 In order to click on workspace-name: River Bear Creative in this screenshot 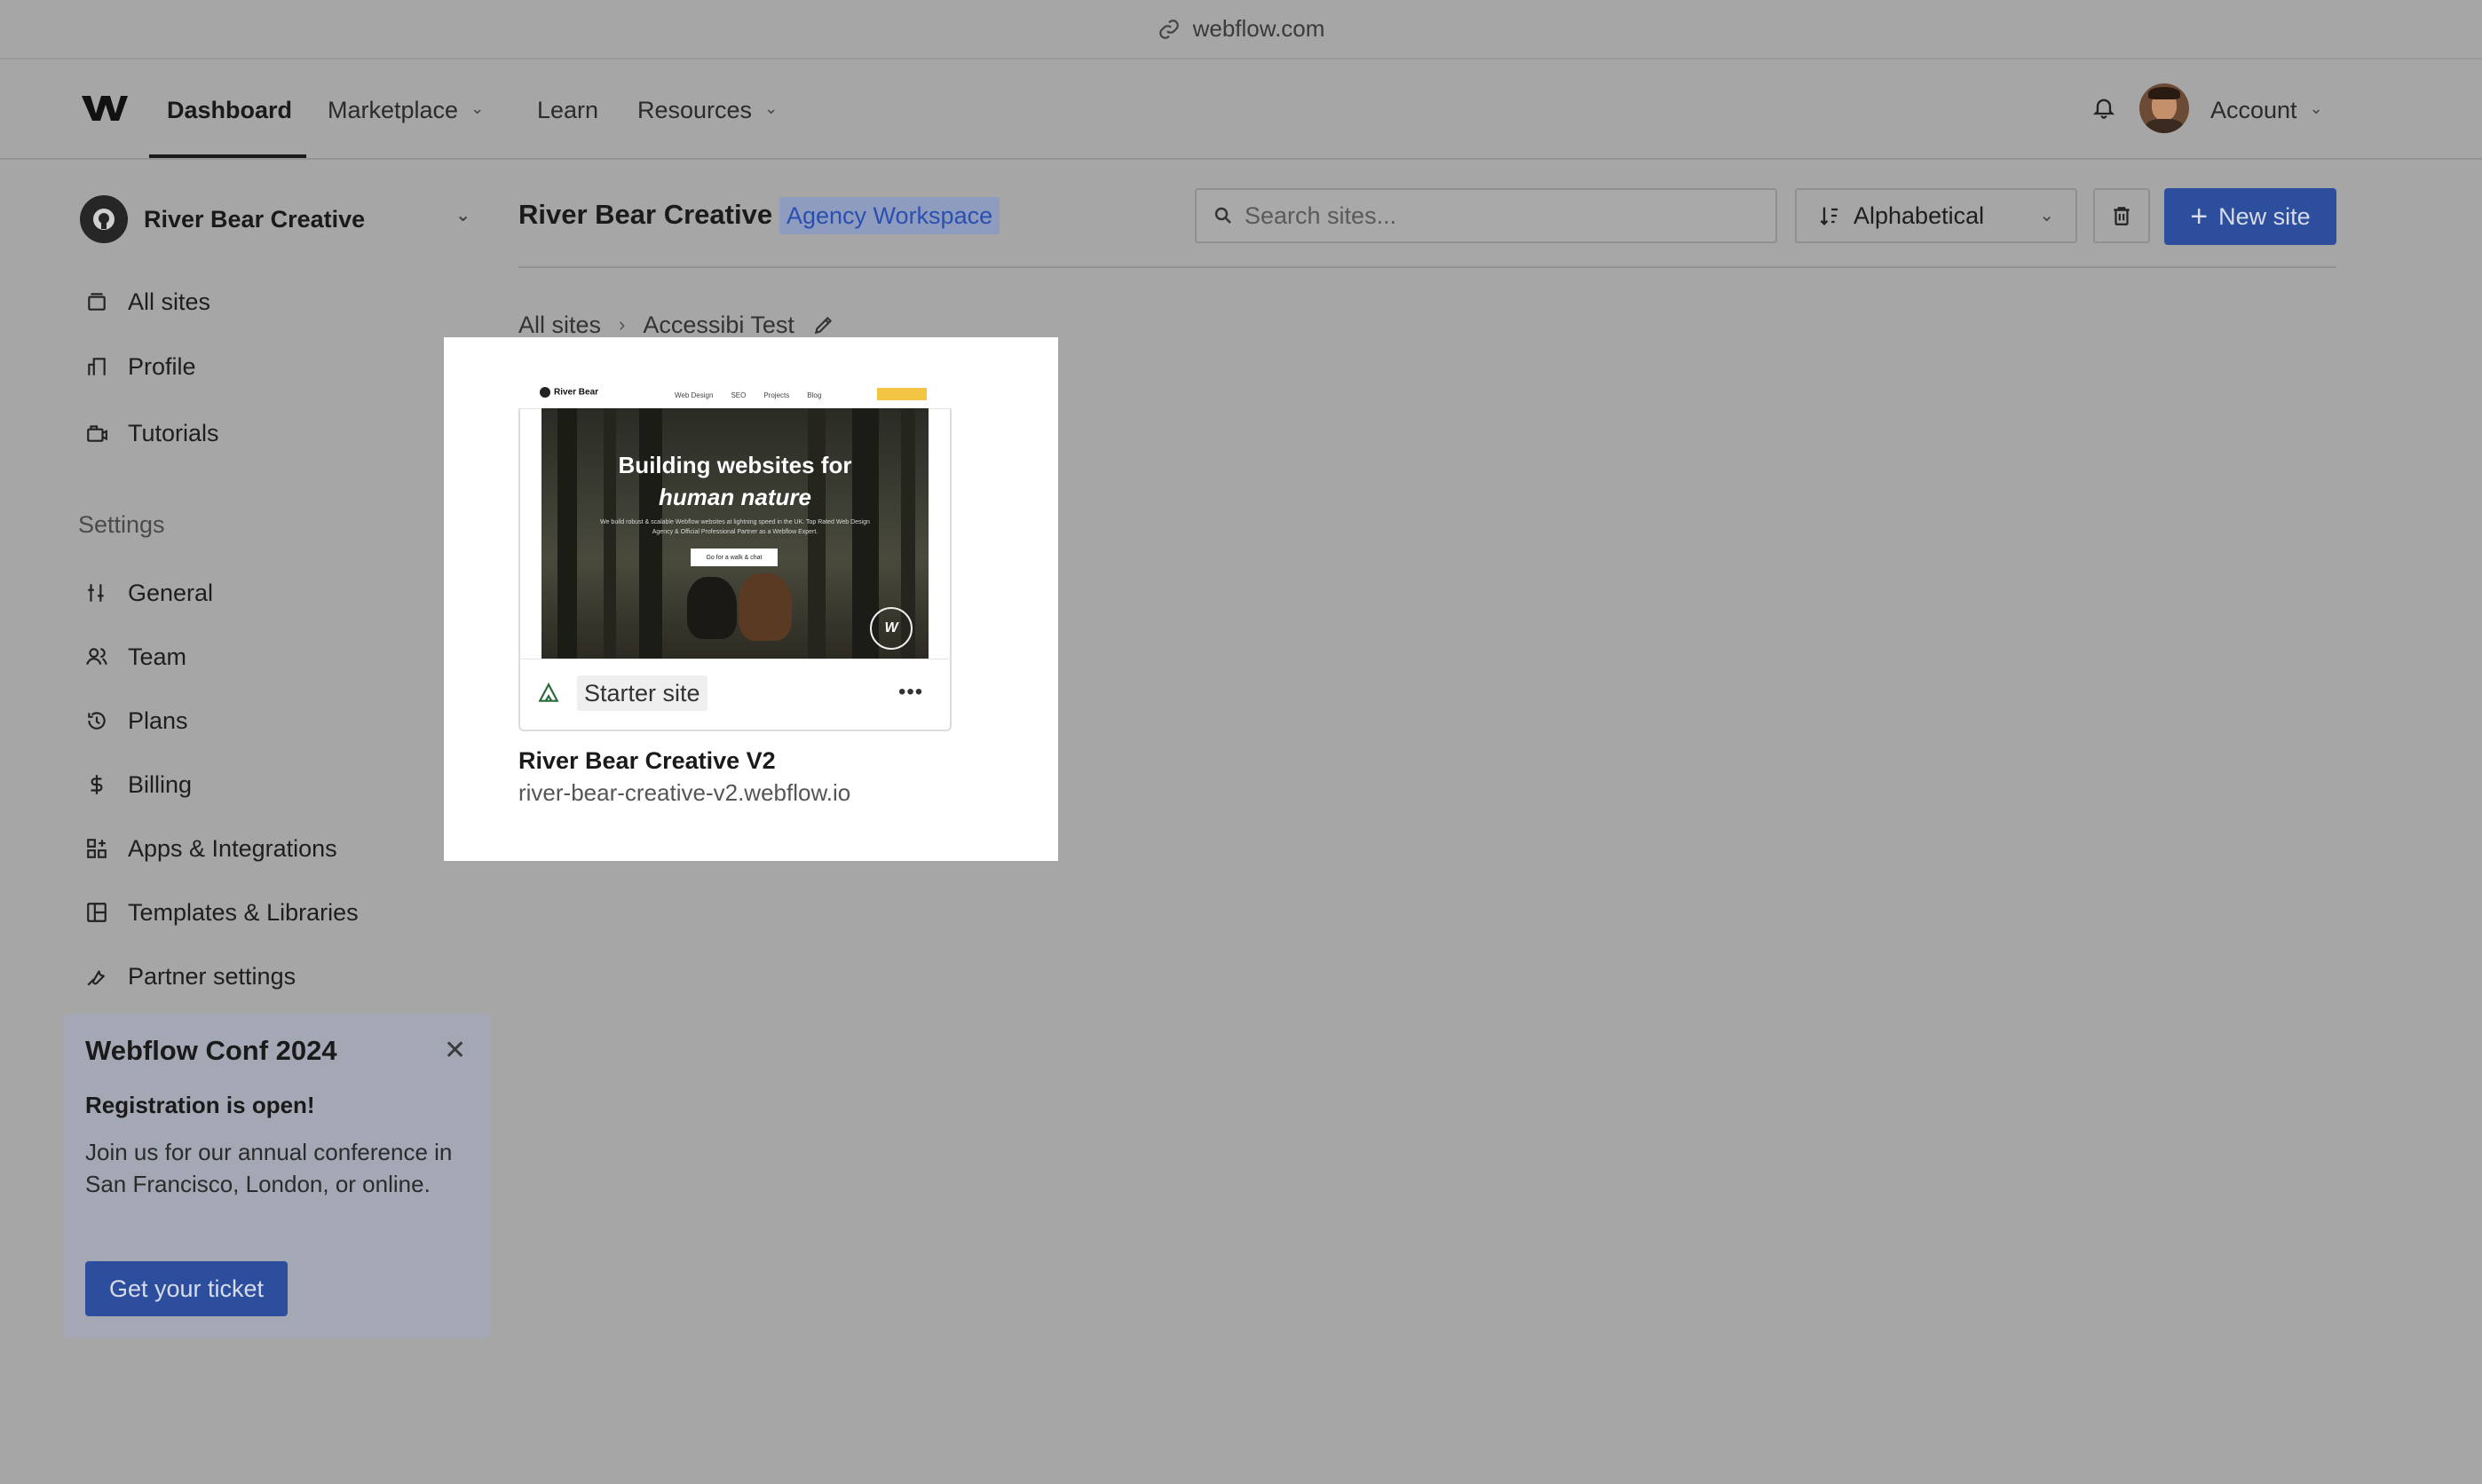, I will do `click(255, 219)`.